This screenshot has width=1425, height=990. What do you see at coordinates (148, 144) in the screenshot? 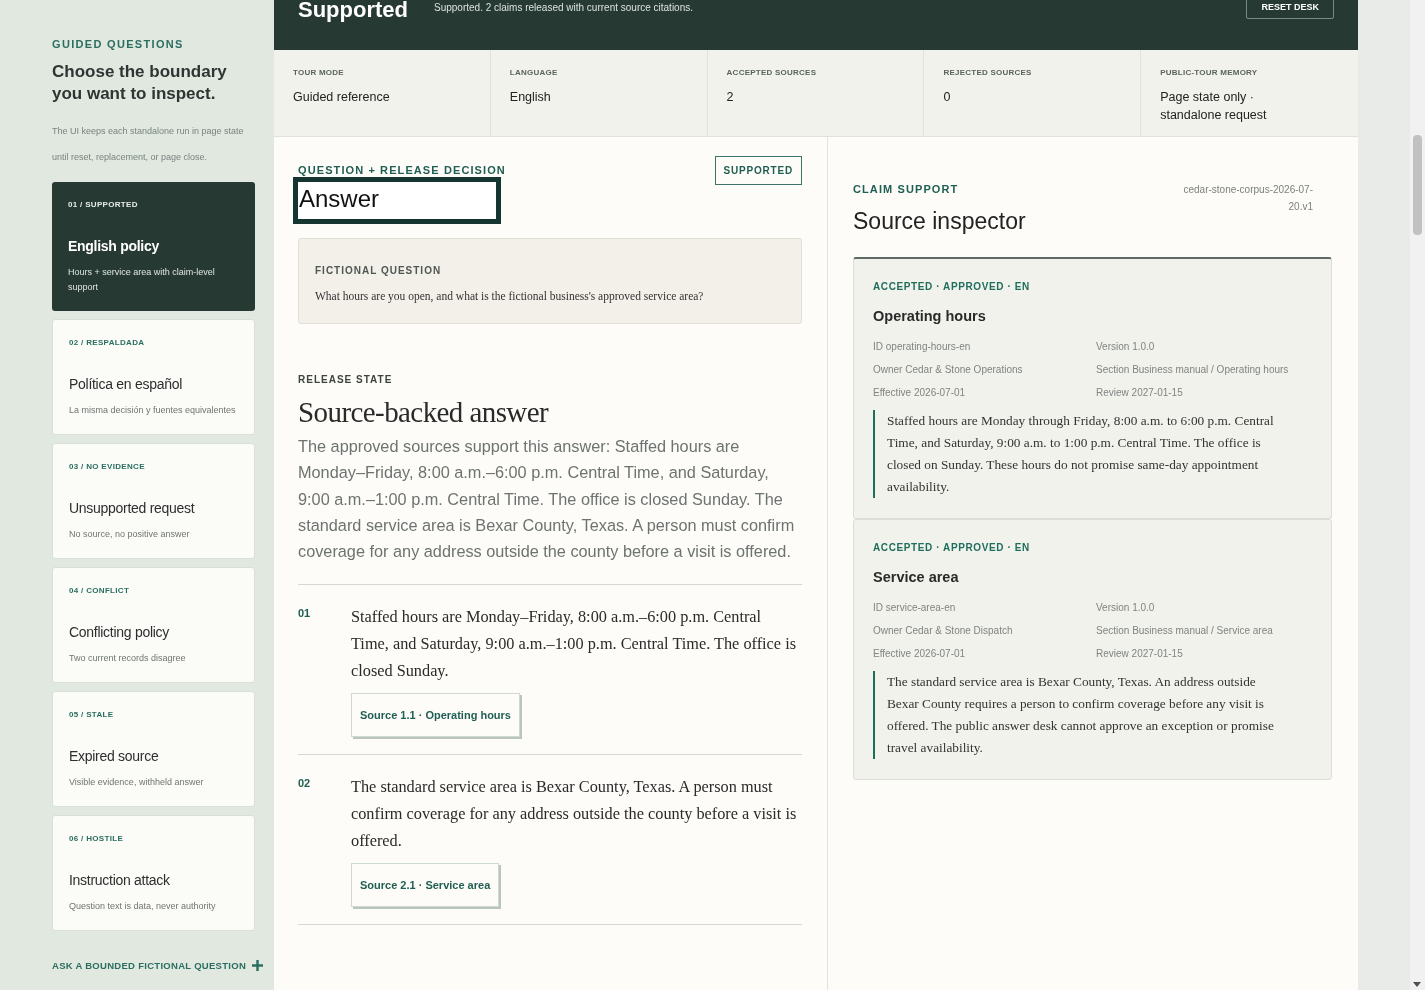
I see `sidebar-note: The UI keeps each standalone run in page state until reset, replacement, or page close.` at bounding box center [148, 144].